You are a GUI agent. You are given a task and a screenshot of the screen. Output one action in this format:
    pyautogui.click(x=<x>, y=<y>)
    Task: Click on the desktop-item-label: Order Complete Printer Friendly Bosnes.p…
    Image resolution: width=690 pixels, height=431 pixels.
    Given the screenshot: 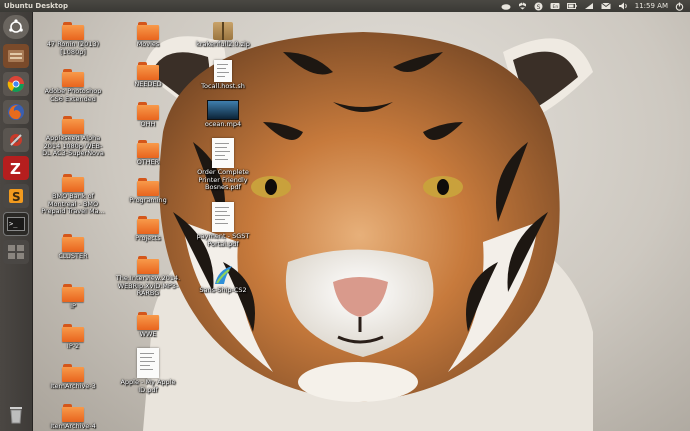 What is the action you would take?
    pyautogui.click(x=223, y=179)
    